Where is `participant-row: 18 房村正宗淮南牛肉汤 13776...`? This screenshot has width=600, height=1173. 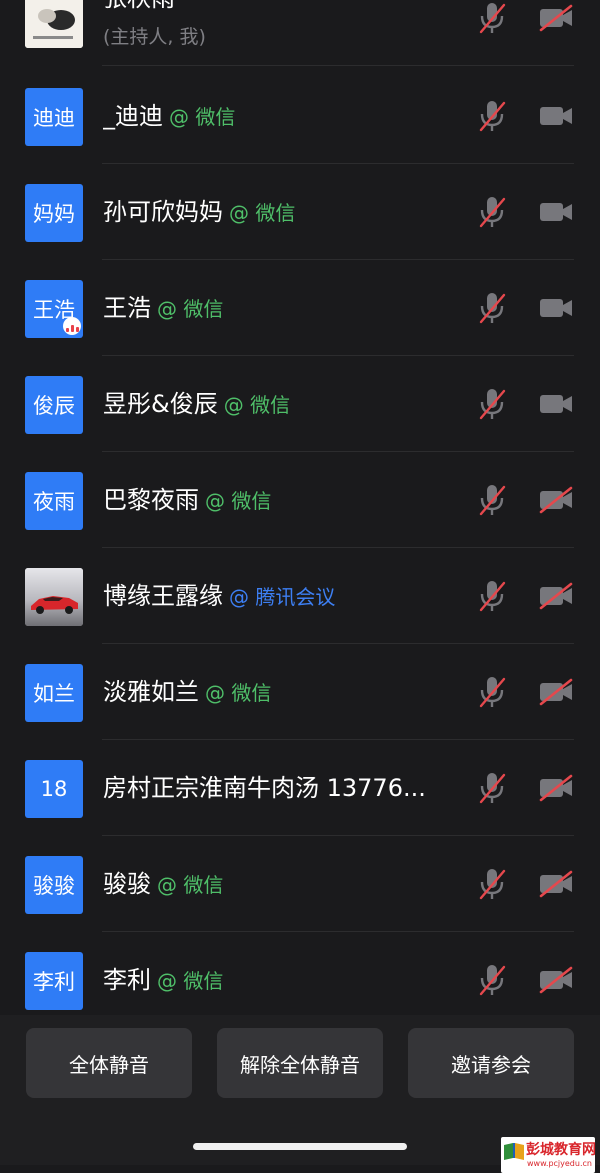
participant-row: 18 房村正宗淮南牛肉汤 13776... is located at coordinates (300, 788).